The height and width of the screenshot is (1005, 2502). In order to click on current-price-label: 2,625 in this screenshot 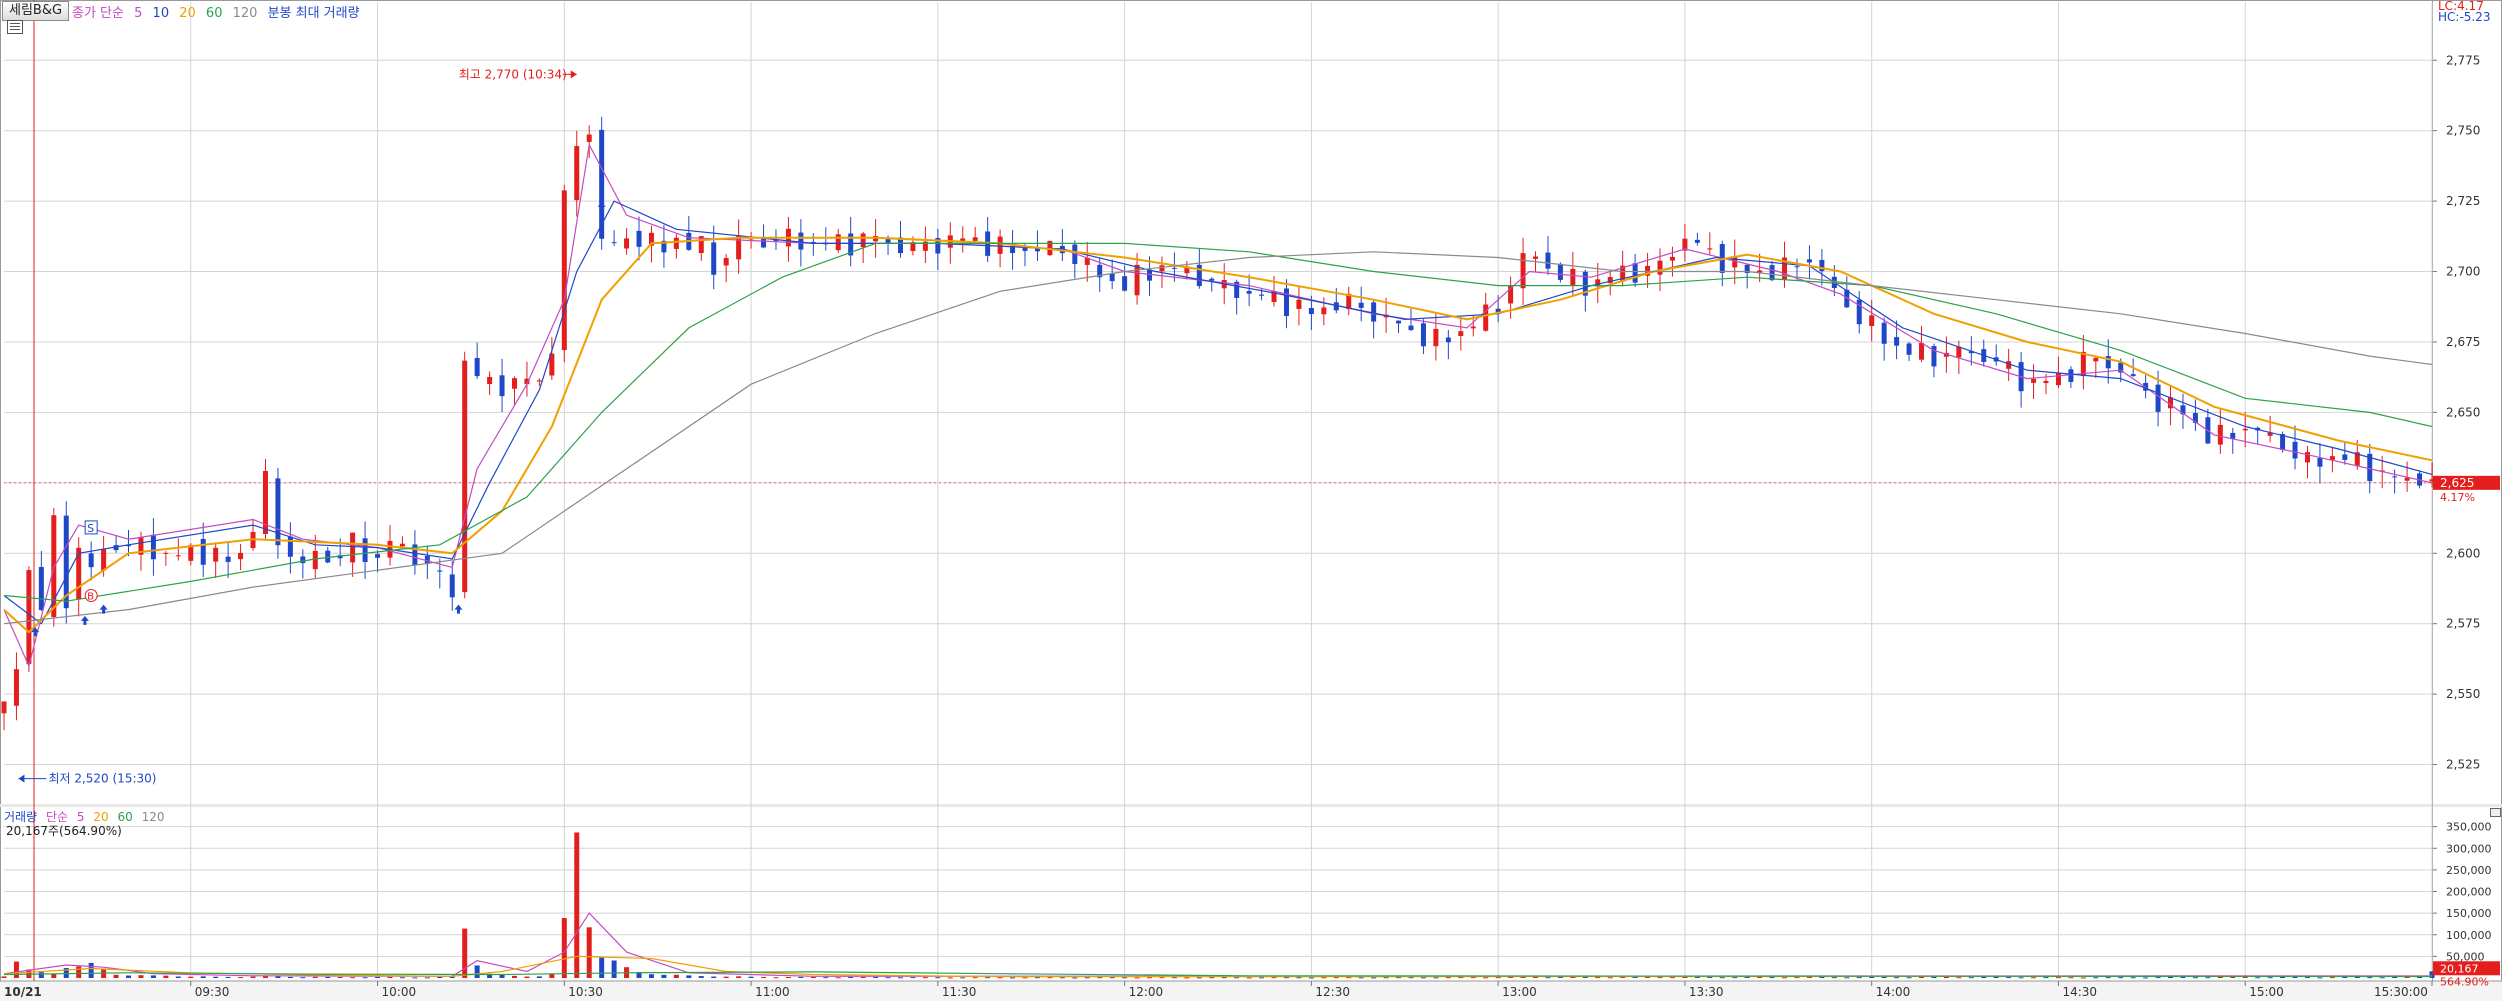, I will do `click(2457, 483)`.